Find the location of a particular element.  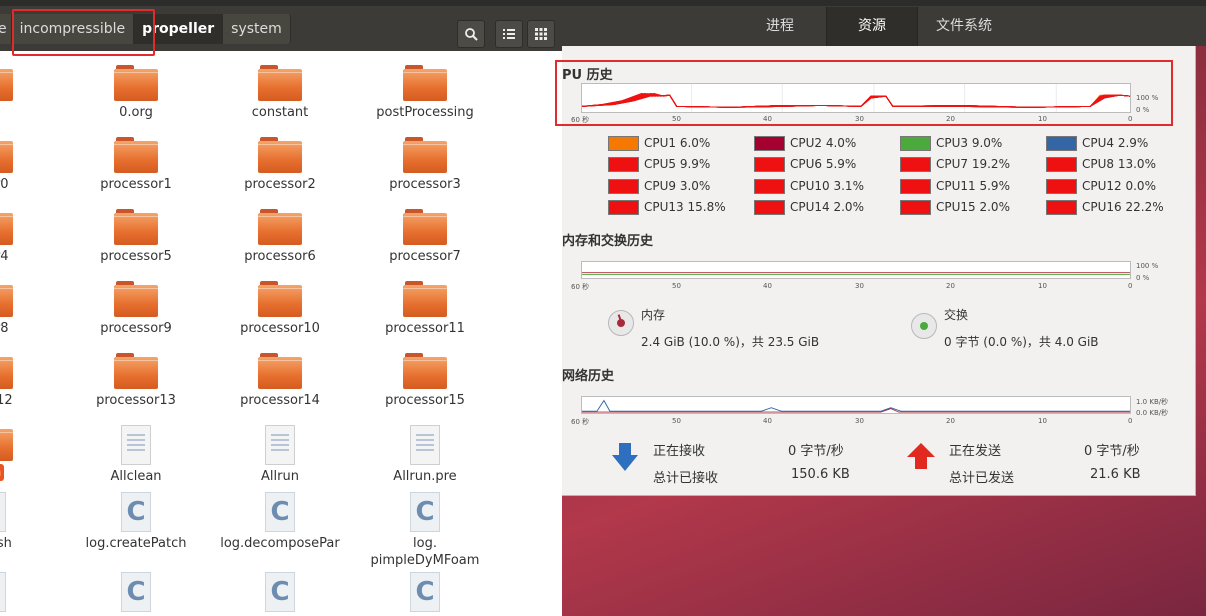

cpu-legend-item: CPU12 0.0% is located at coordinates (1101, 186).